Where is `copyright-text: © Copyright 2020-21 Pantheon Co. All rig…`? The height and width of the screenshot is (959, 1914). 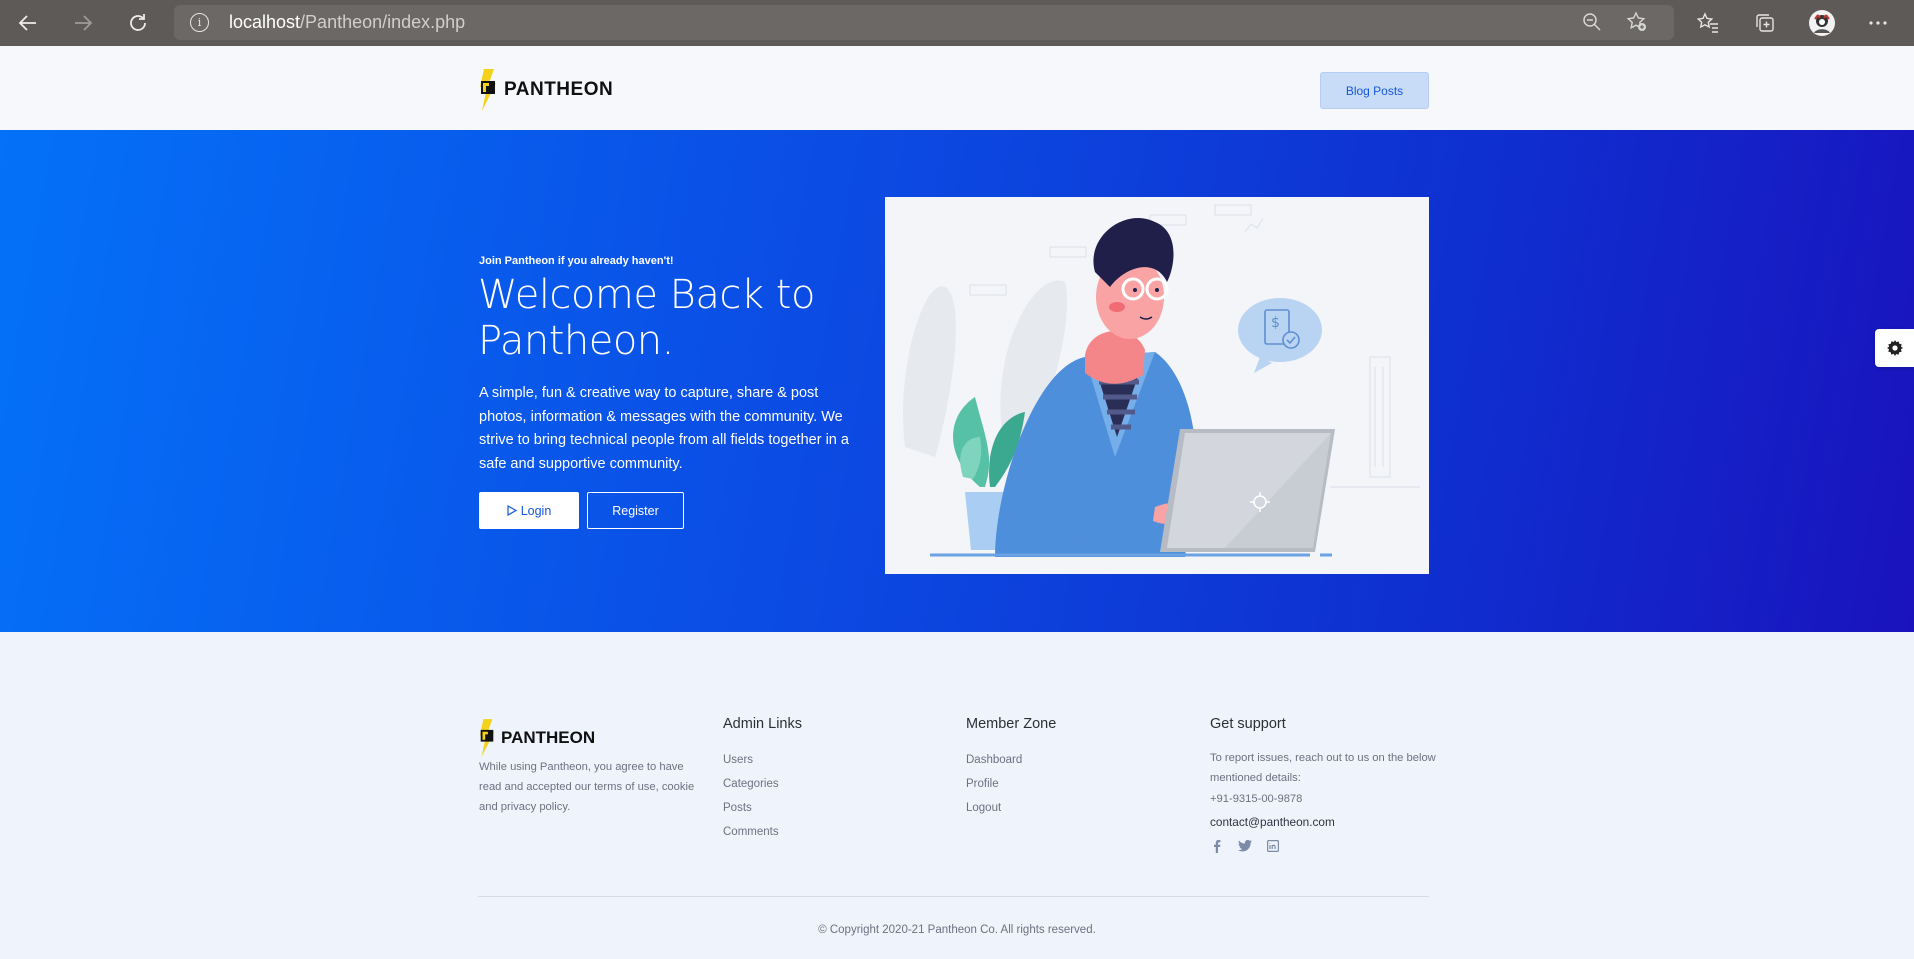
copyright-text: © Copyright 2020-21 Pantheon Co. All rig… is located at coordinates (957, 930).